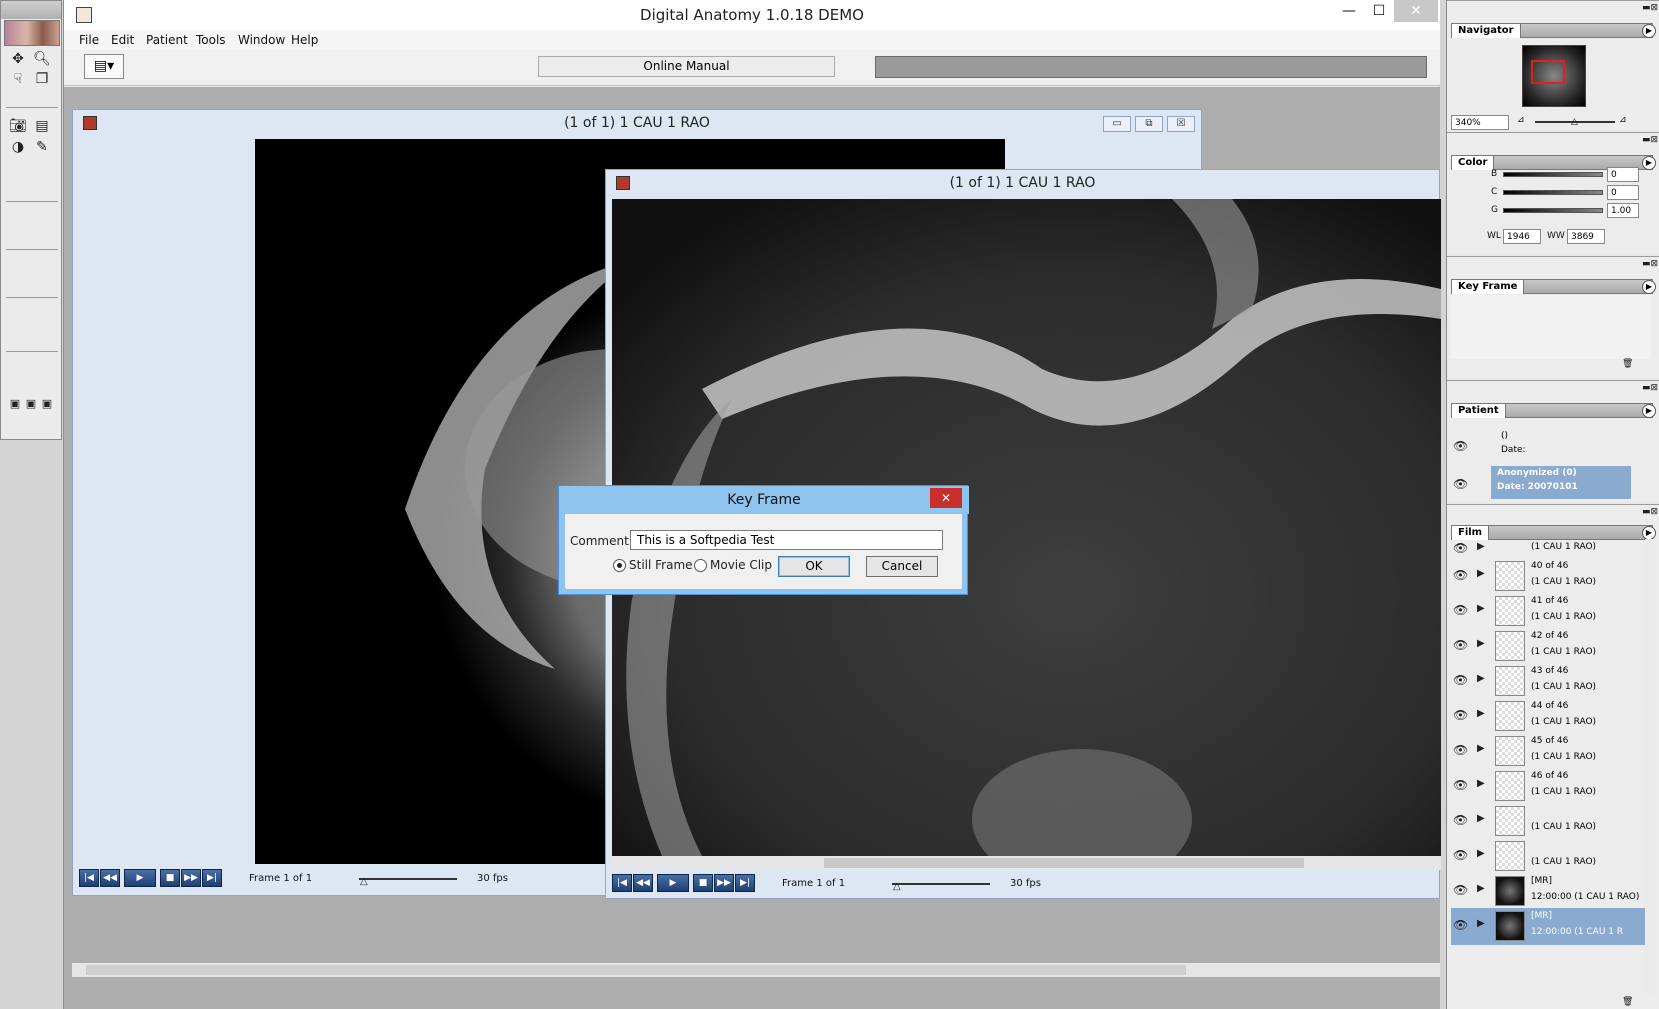  I want to click on film-row: 👁︎ ▶ 41 of 46 (1 CAU 1 RAO), so click(1551, 611).